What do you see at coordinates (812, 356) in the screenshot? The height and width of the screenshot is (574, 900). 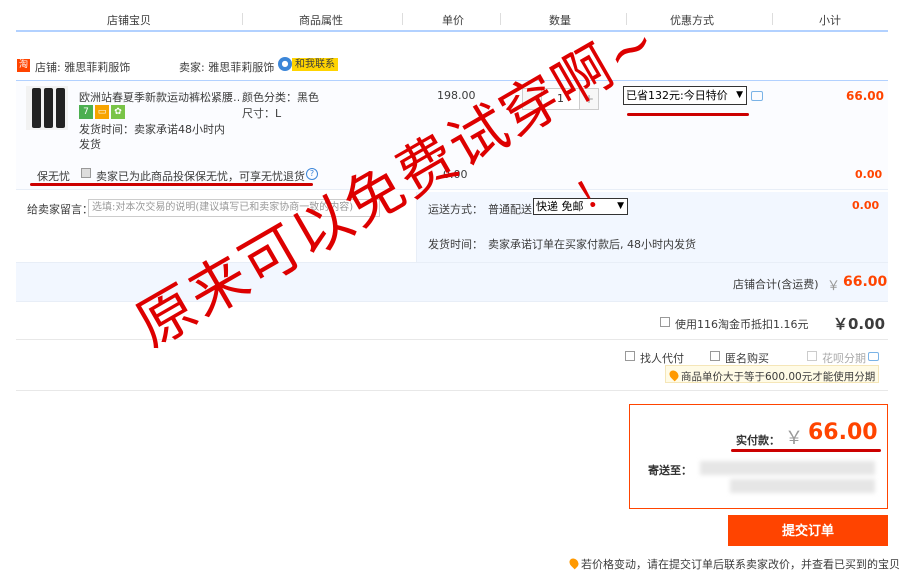 I see `huabei-checkbox` at bounding box center [812, 356].